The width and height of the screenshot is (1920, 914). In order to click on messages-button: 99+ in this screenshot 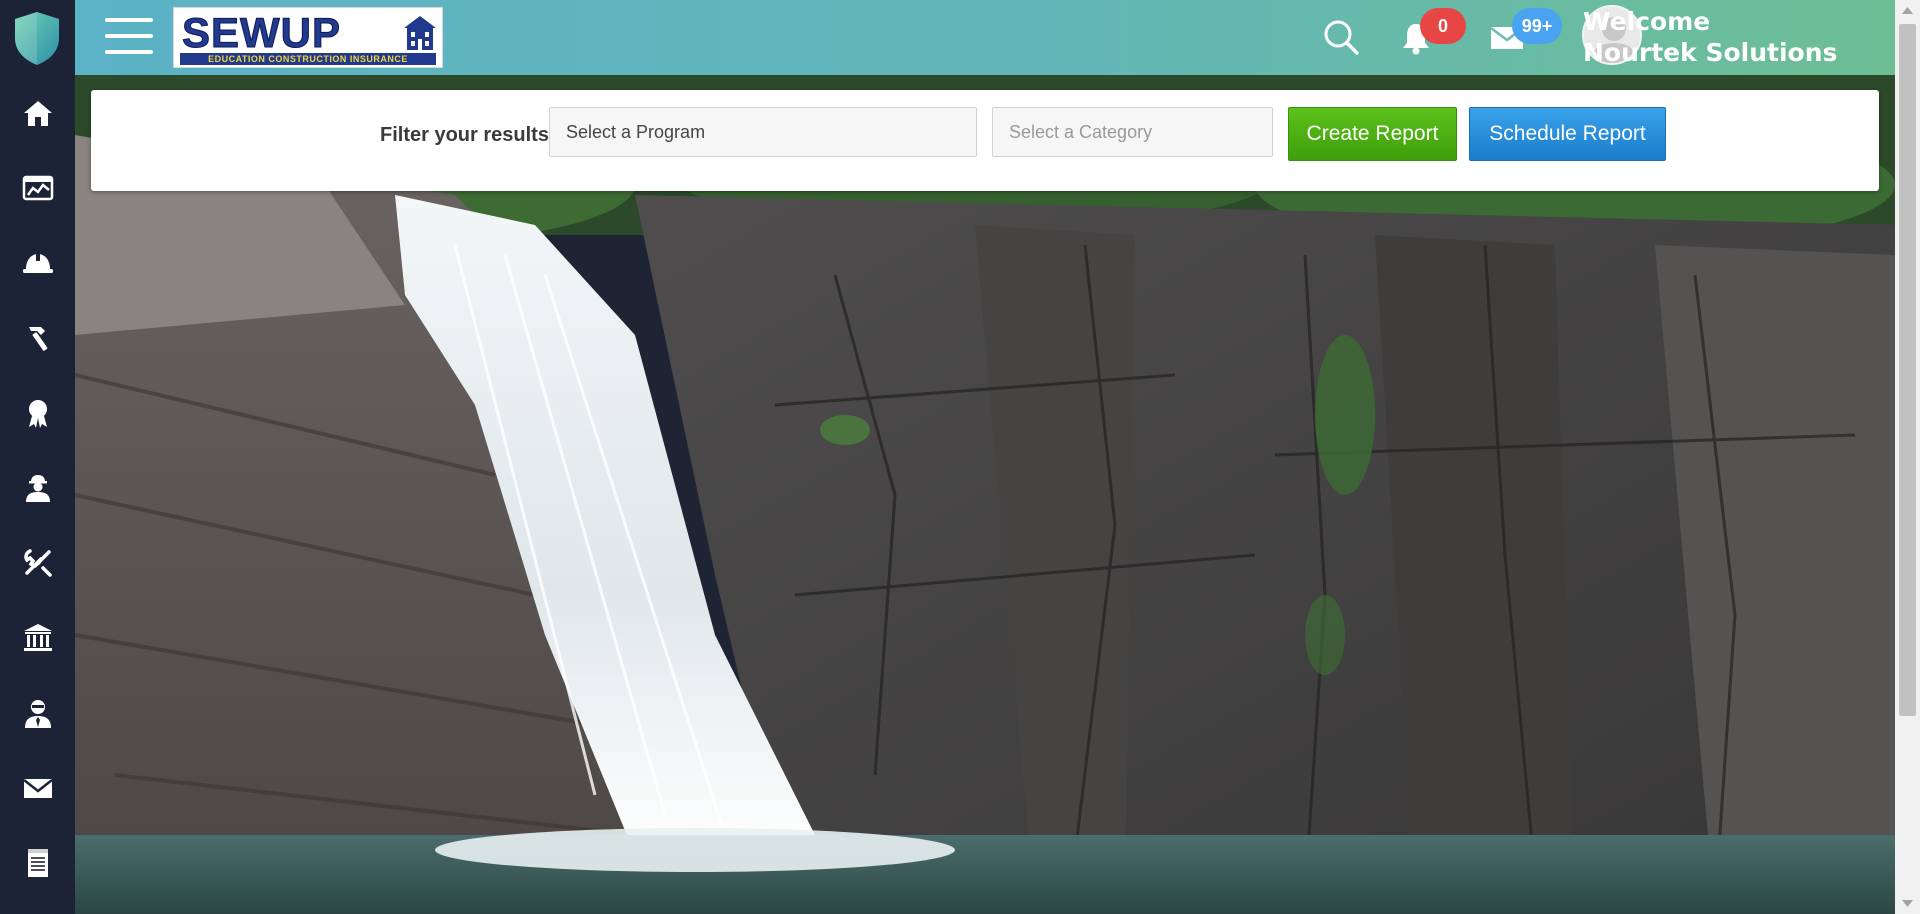, I will do `click(1535, 34)`.